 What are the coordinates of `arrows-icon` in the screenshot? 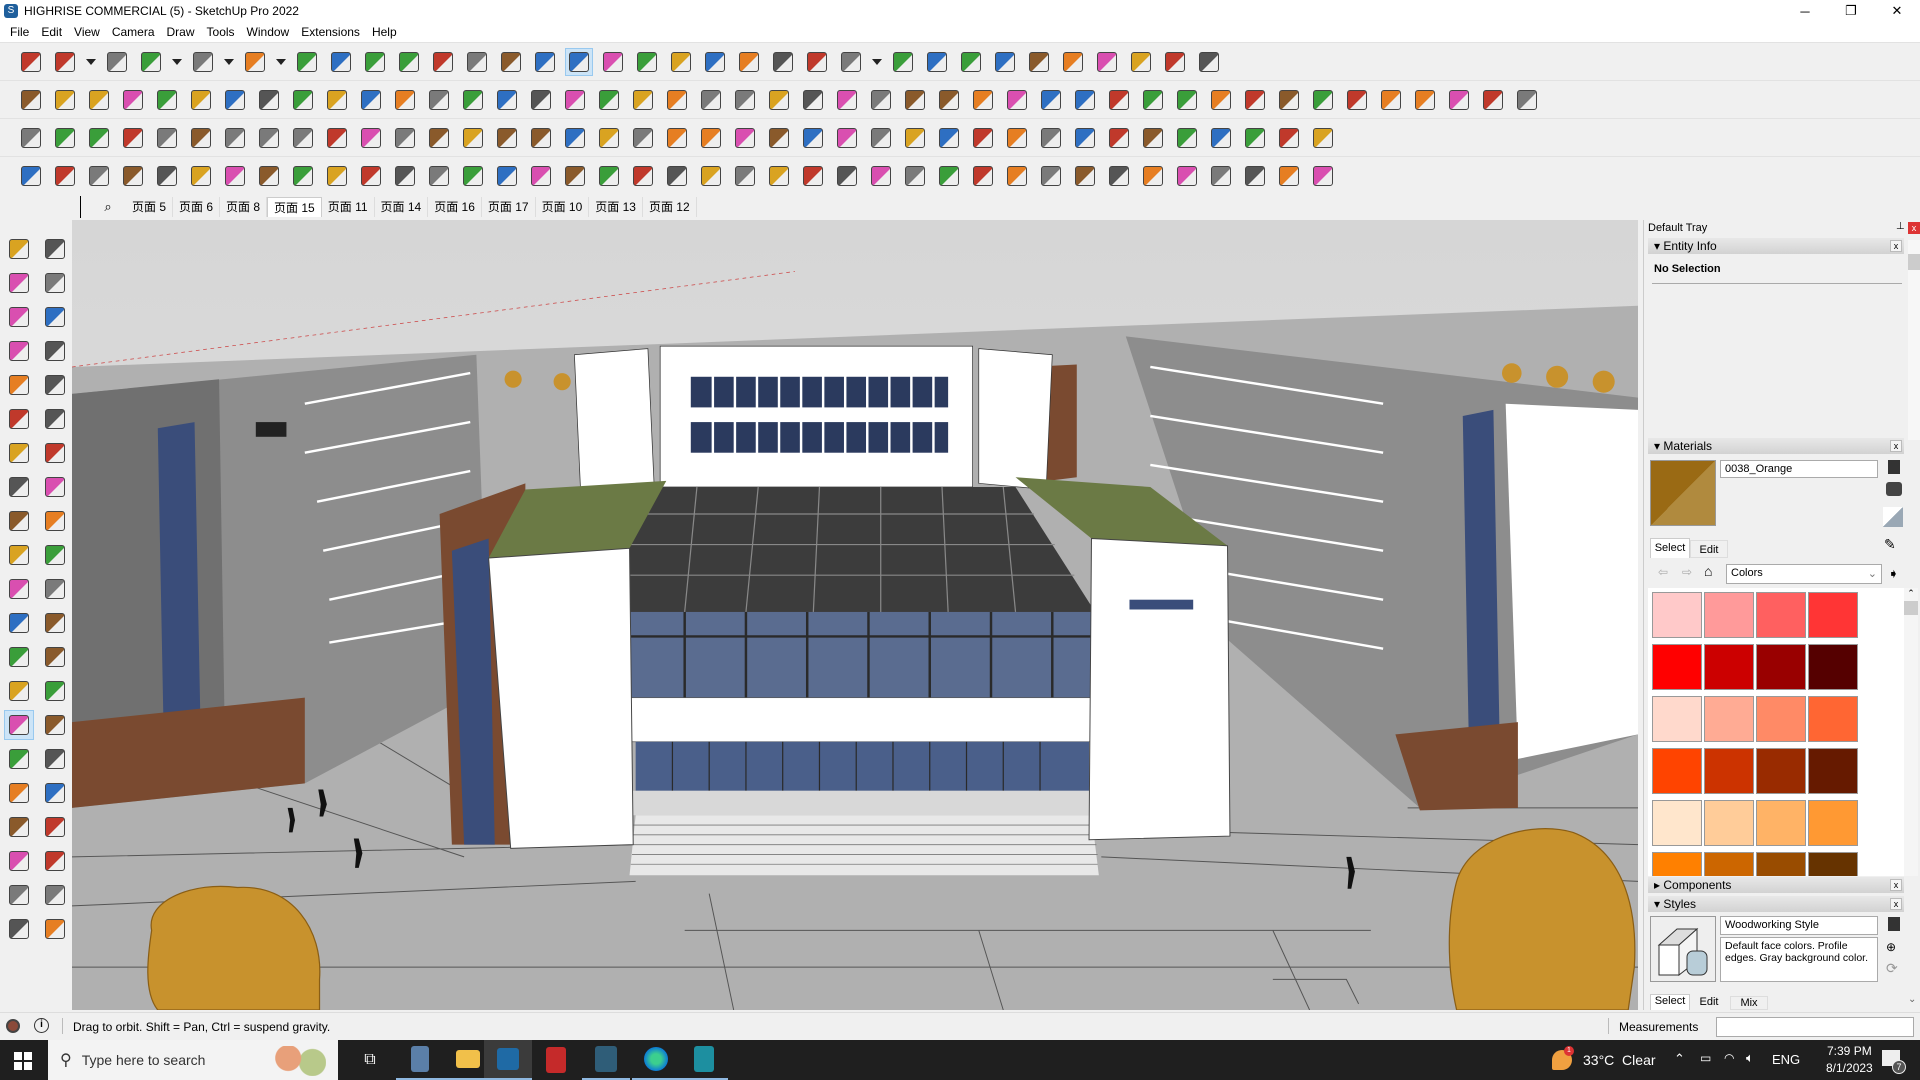 It's located at (813, 138).